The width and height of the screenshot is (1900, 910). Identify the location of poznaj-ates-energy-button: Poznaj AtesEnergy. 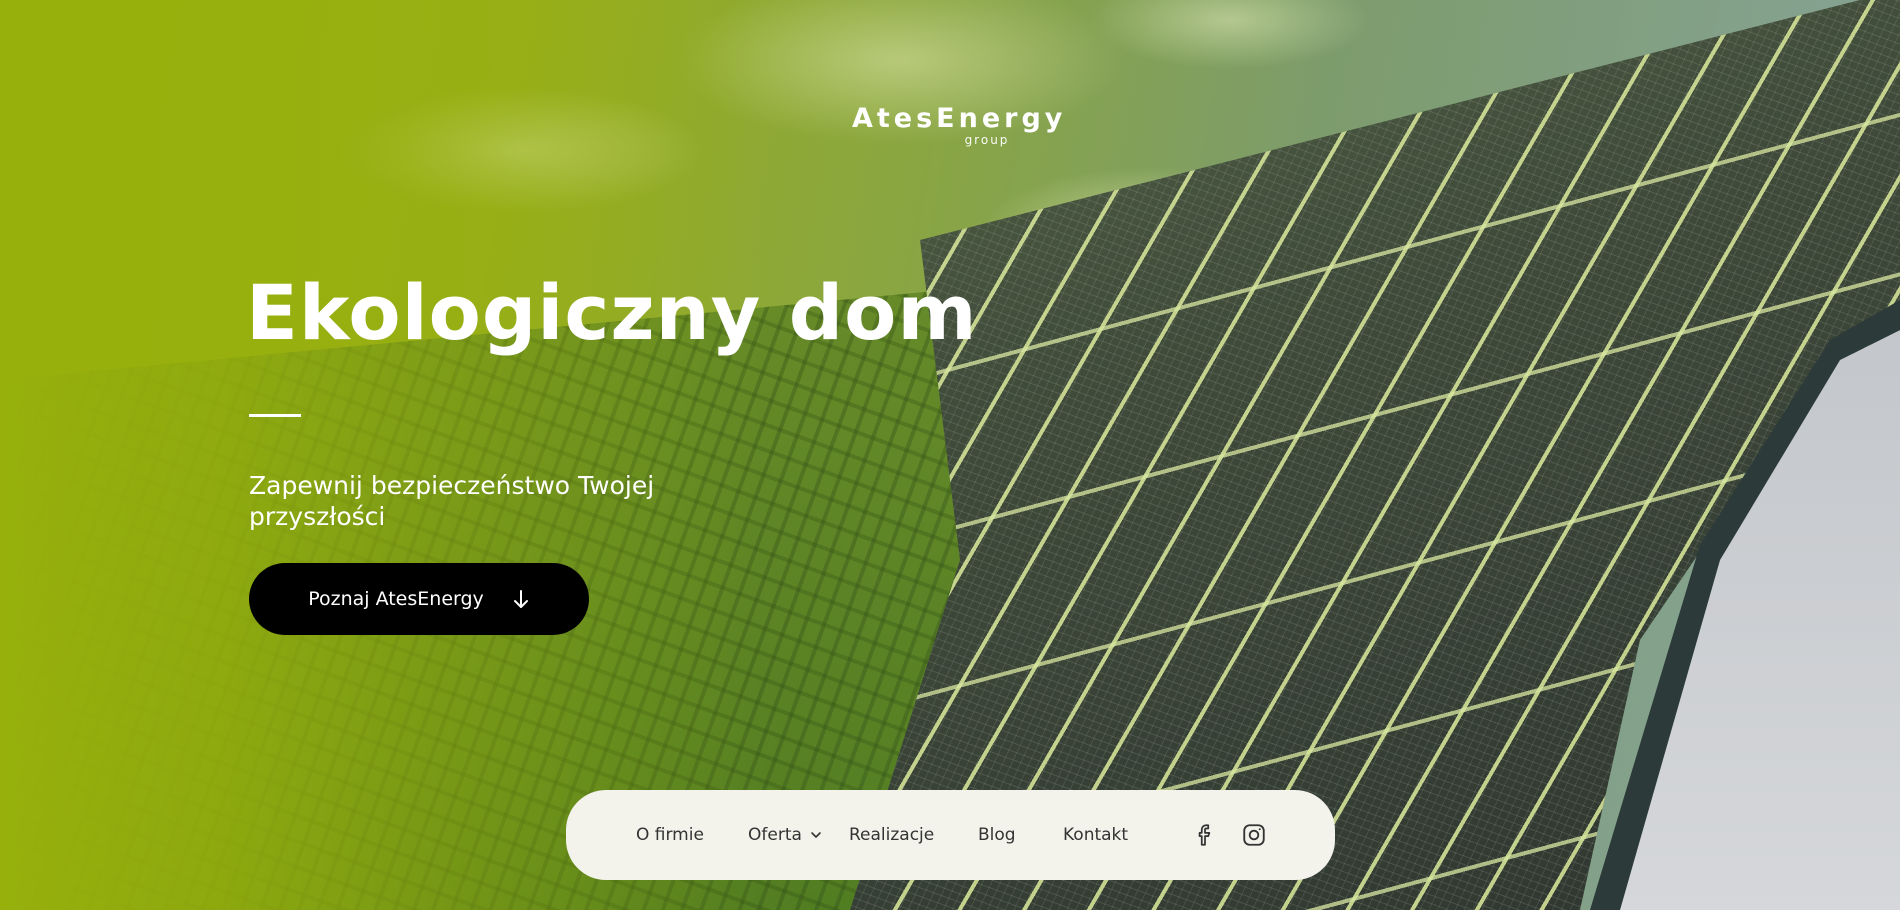
(419, 599).